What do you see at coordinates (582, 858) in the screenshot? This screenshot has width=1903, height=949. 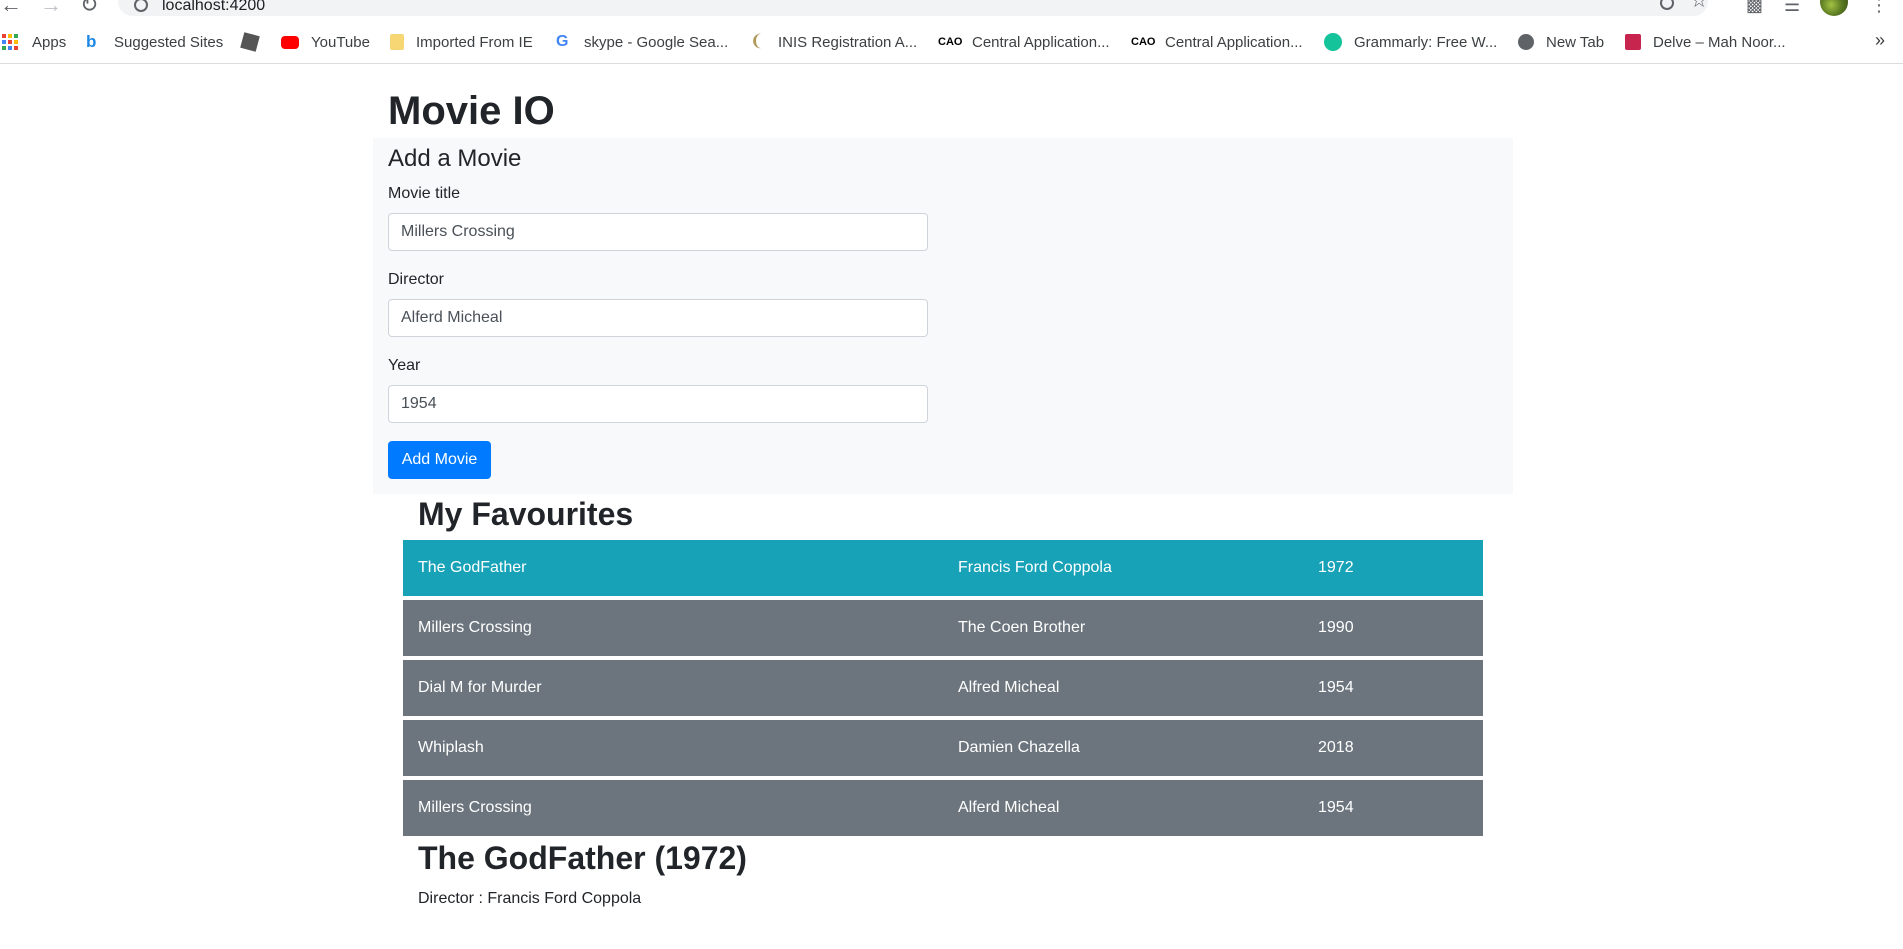 I see `selected-movie-title: The GodFather (1972)` at bounding box center [582, 858].